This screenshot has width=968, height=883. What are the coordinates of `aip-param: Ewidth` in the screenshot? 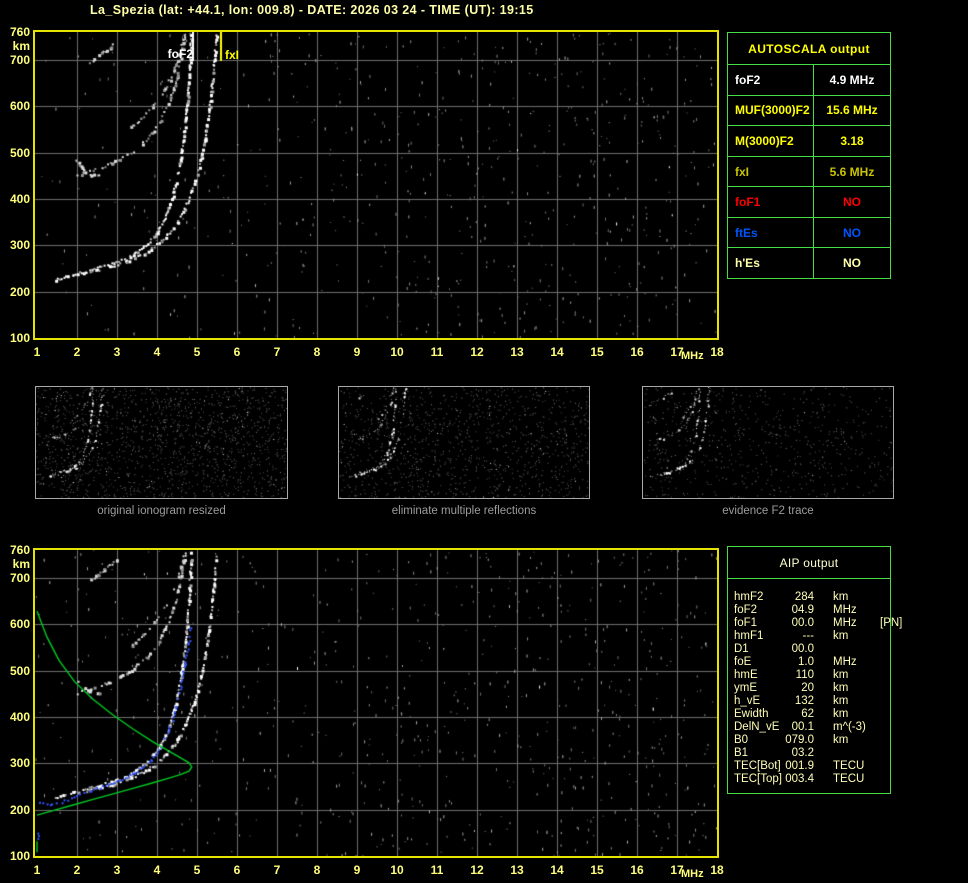 It's located at (751, 714).